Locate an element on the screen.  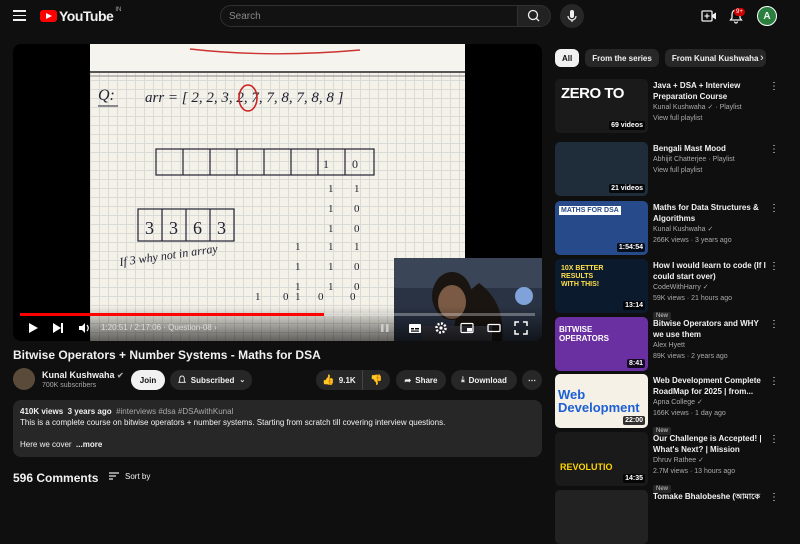
share-button: ➦ Share is located at coordinates (421, 380).